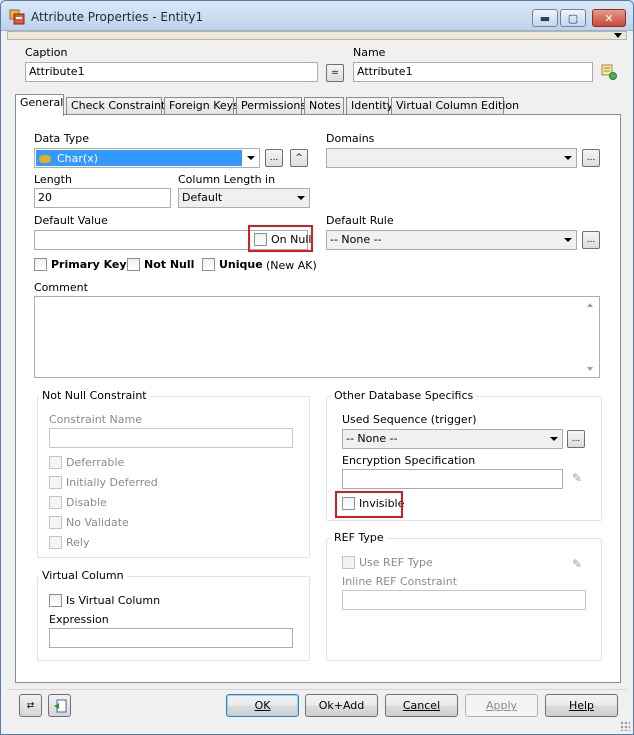 This screenshot has width=634, height=735. I want to click on comment-scrollbar, so click(591, 337).